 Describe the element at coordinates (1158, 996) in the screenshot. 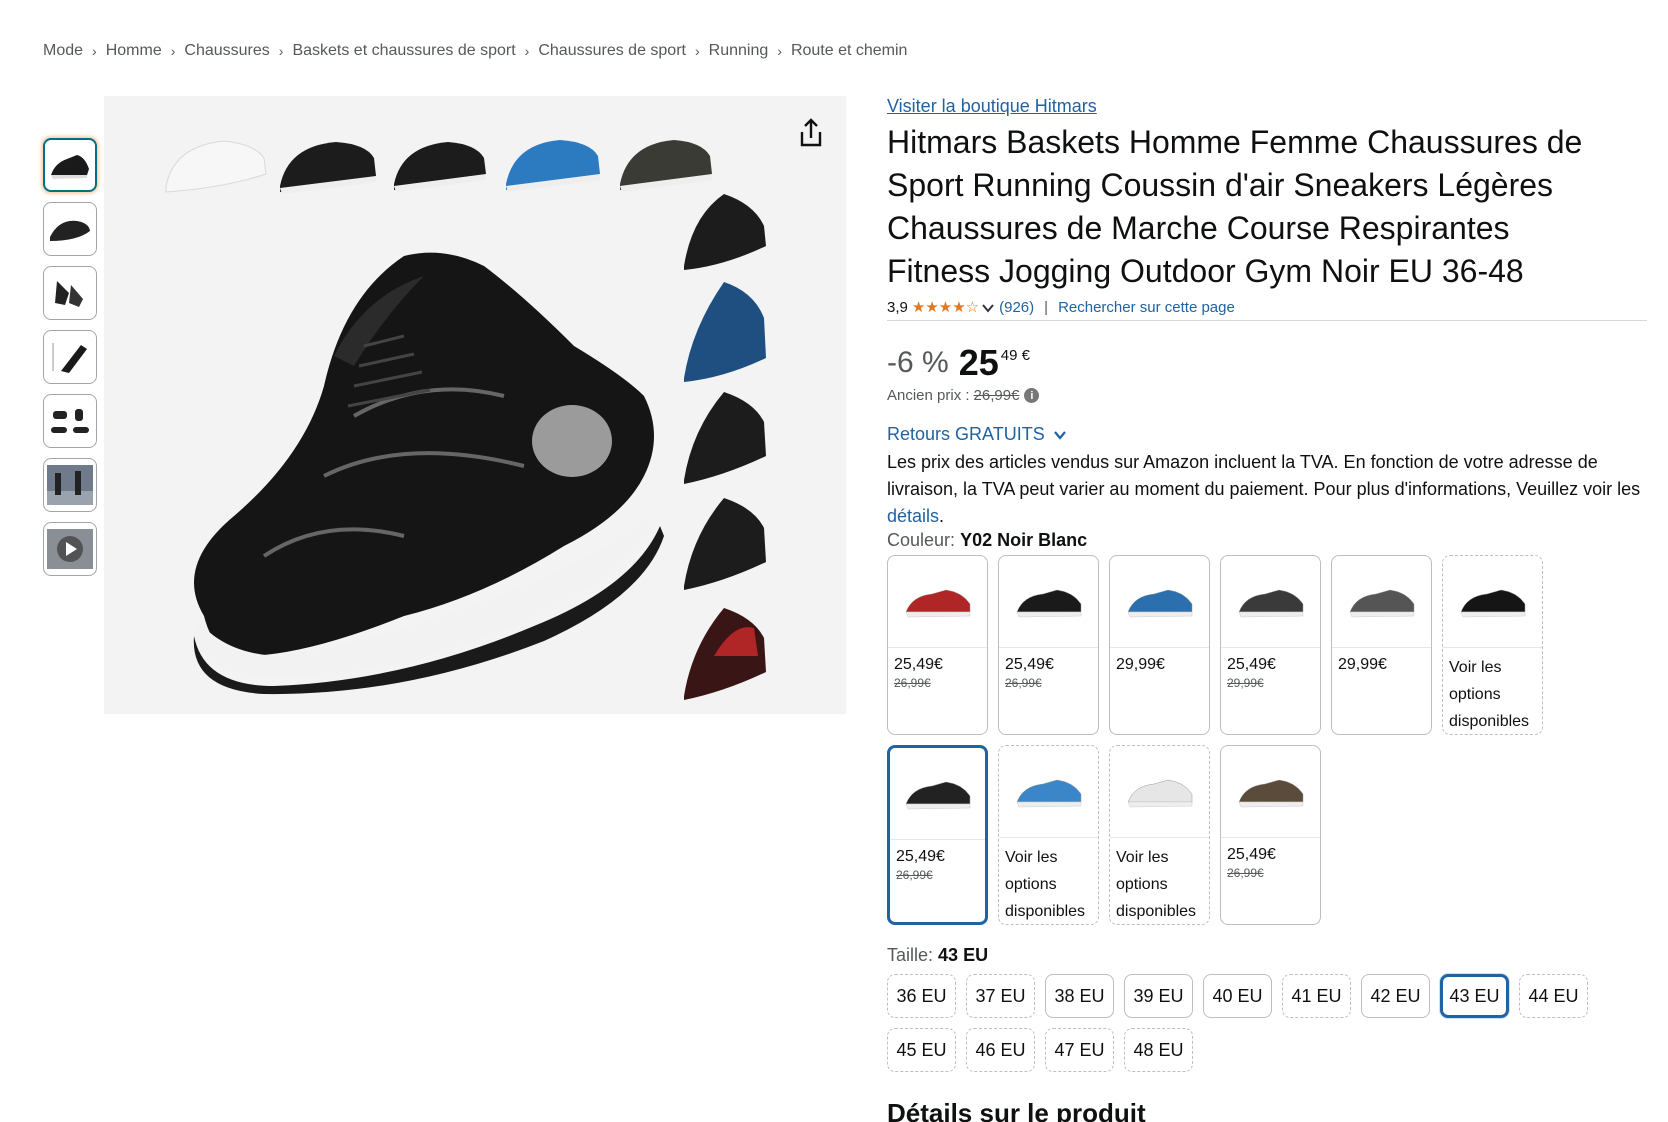

I see `size-option: 39 EU` at that location.